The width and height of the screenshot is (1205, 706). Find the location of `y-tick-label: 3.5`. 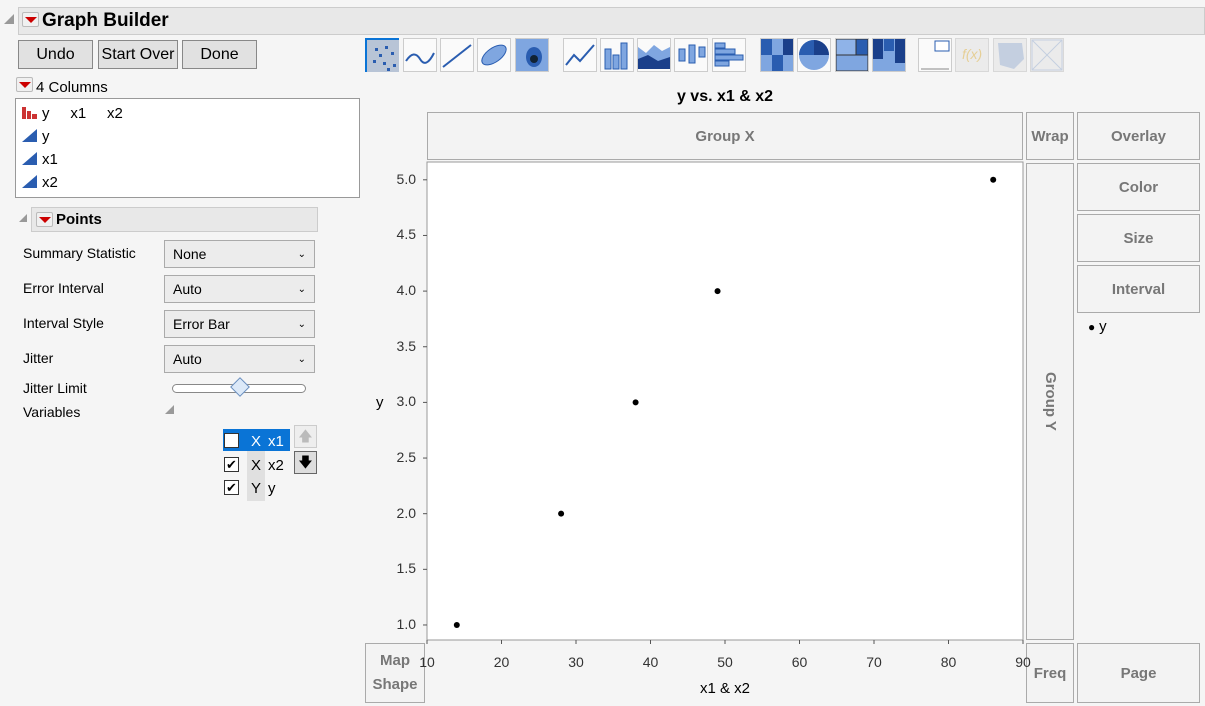

y-tick-label: 3.5 is located at coordinates (406, 345).